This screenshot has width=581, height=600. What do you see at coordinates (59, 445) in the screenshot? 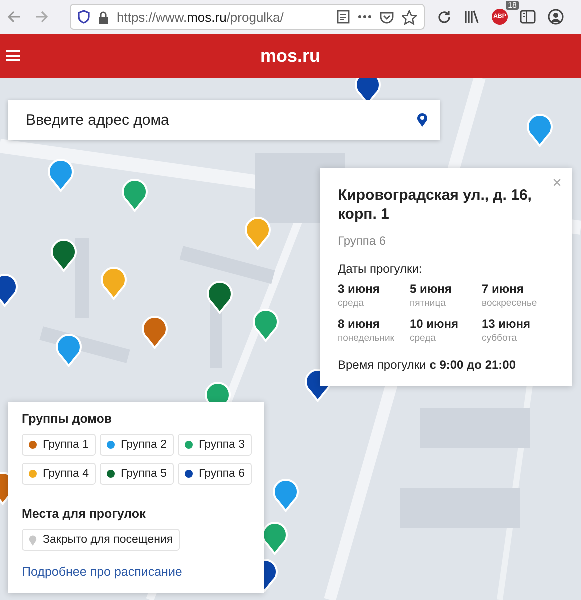
I see `group-chip: Группа 1` at bounding box center [59, 445].